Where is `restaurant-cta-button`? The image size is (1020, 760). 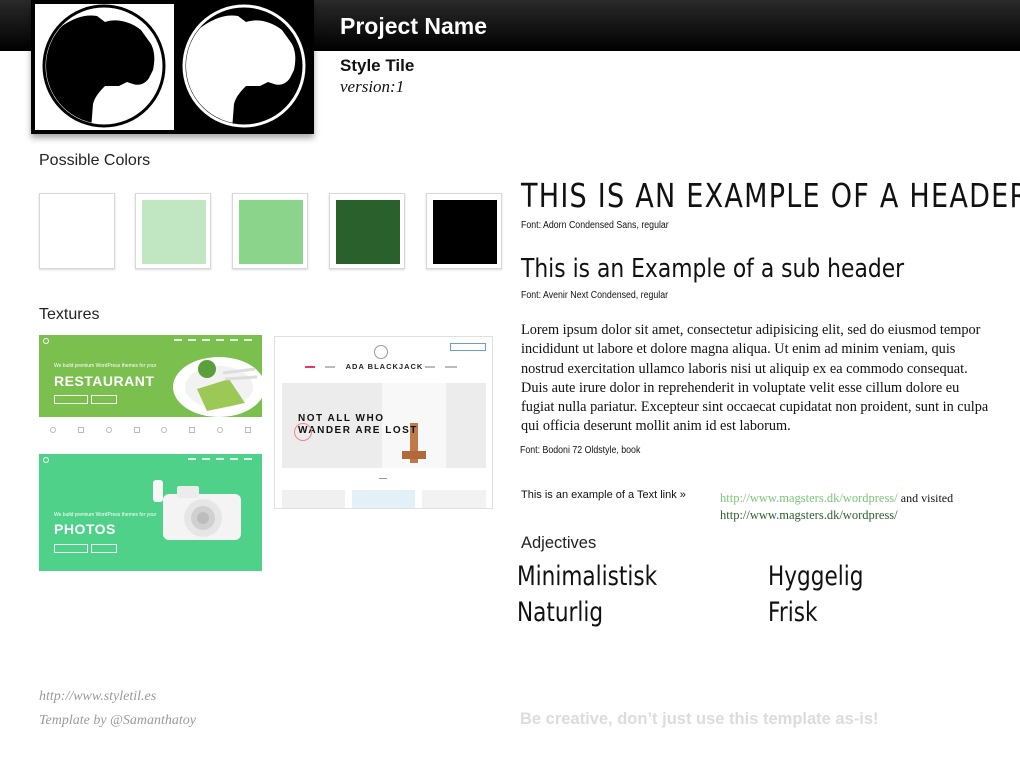
restaurant-cta-button is located at coordinates (71, 399).